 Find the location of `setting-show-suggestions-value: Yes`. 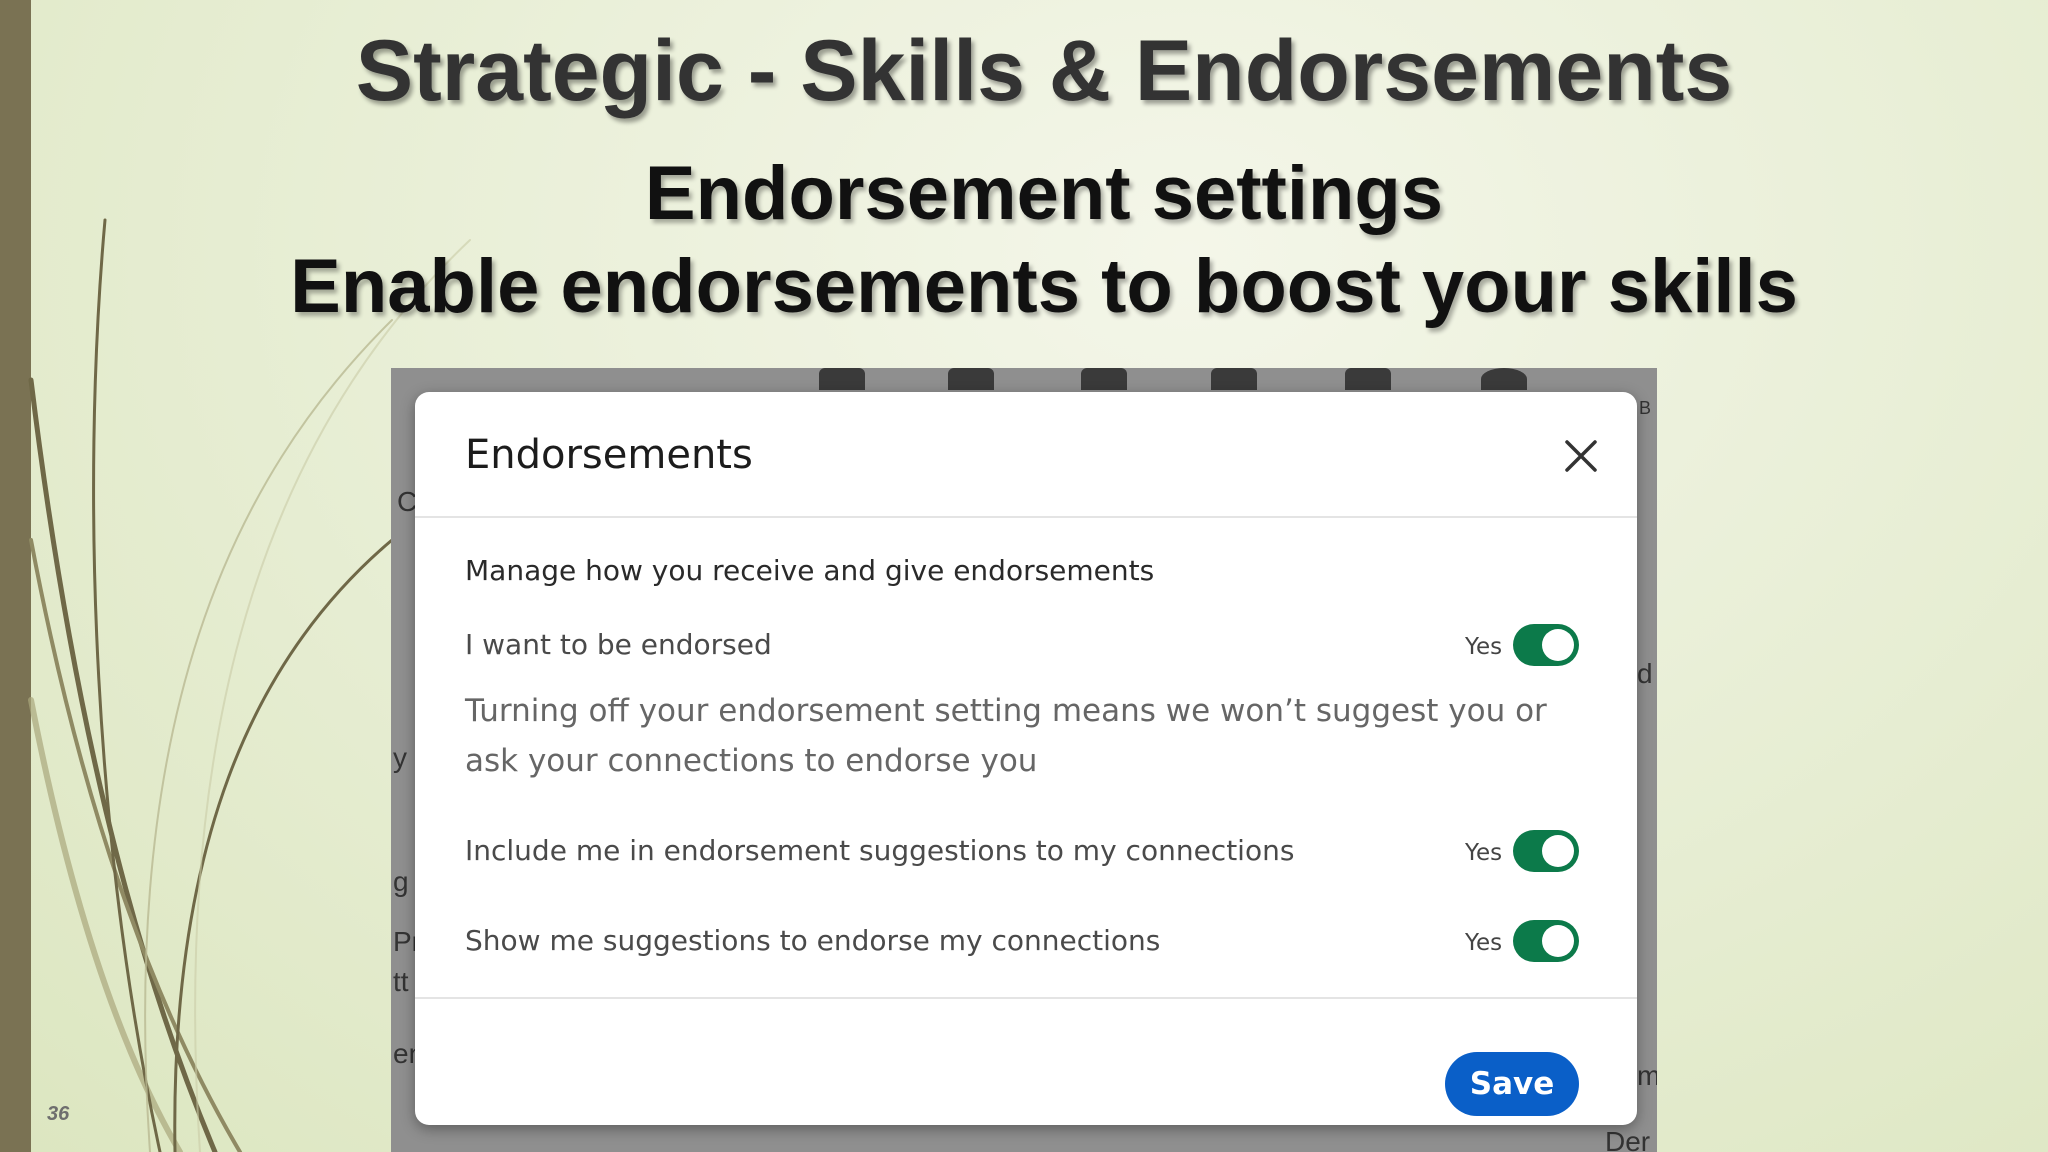

setting-show-suggestions-value: Yes is located at coordinates (1484, 943).